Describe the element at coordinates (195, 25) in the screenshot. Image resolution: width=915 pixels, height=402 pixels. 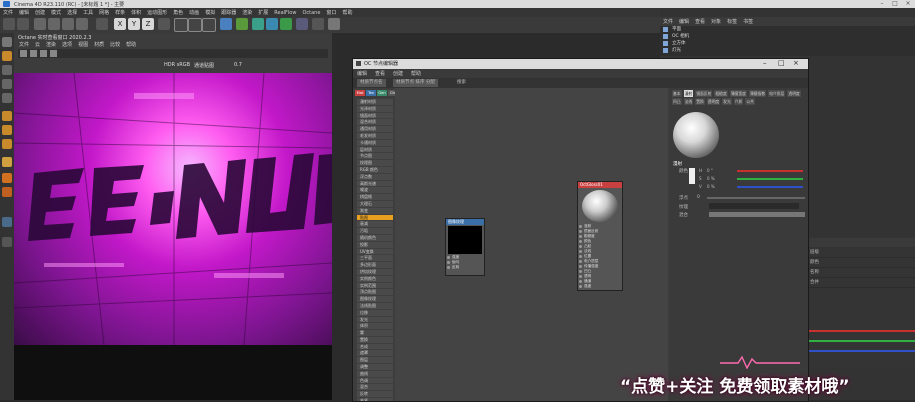
I see `render-icon` at that location.